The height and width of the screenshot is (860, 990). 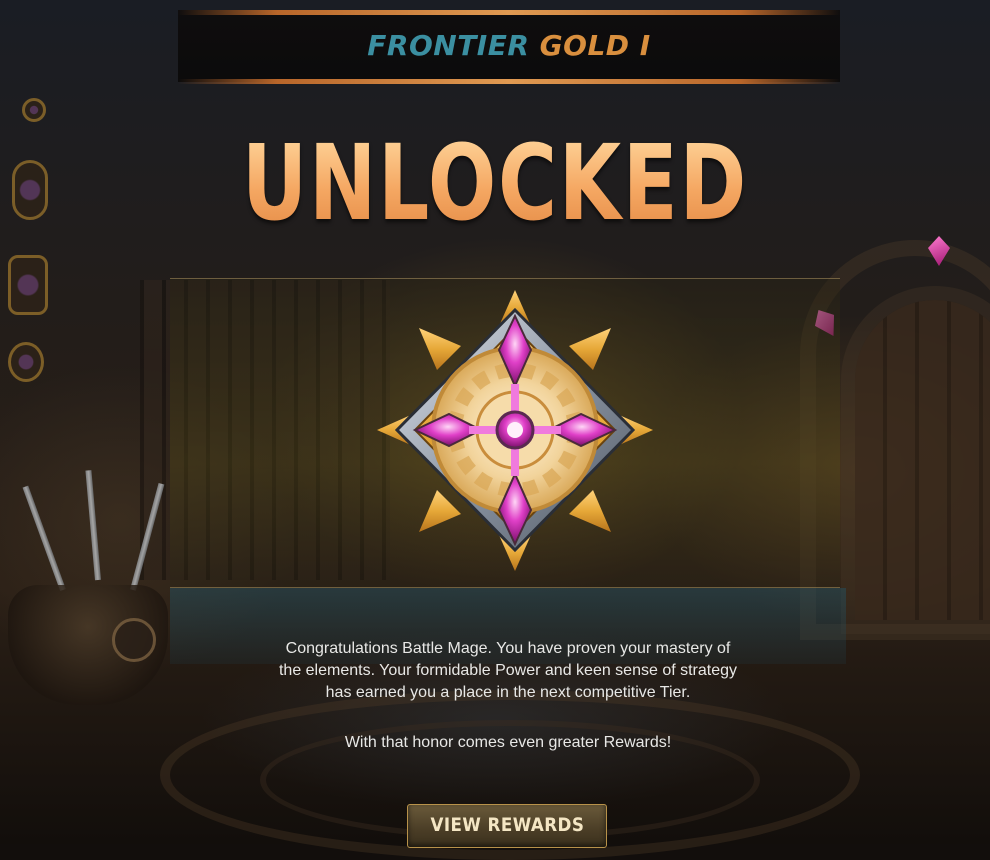 What do you see at coordinates (922, 460) in the screenshot?
I see `wooden-door-decoration` at bounding box center [922, 460].